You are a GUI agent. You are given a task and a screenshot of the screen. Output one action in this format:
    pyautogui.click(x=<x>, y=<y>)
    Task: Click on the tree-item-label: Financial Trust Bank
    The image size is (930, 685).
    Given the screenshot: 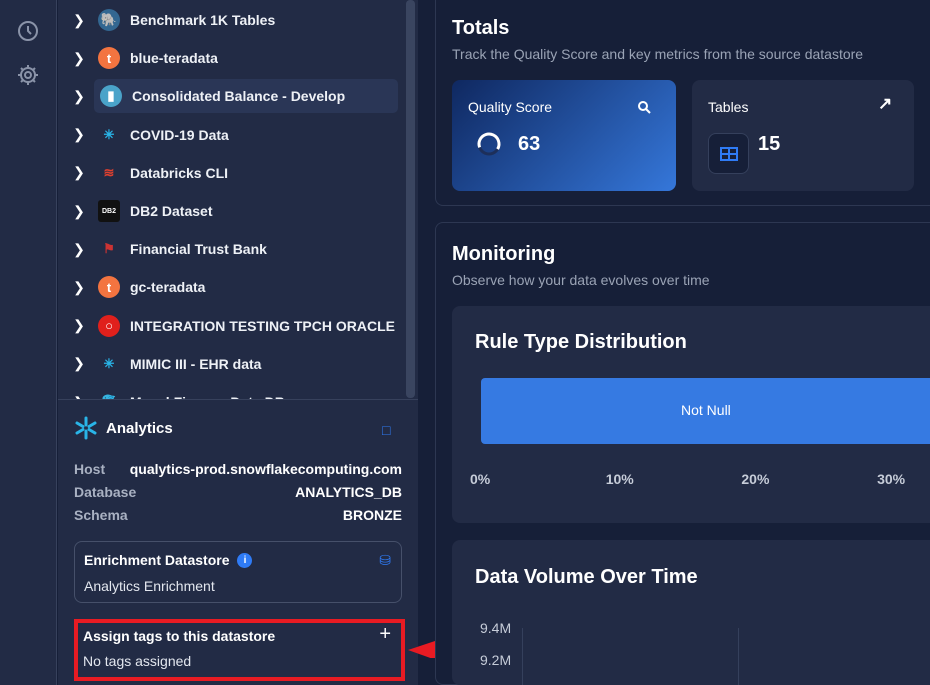 What is the action you would take?
    pyautogui.click(x=198, y=249)
    